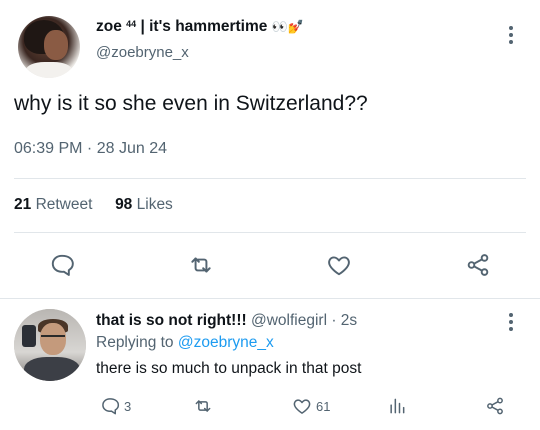 The image size is (540, 430). I want to click on reply-count: 3, so click(128, 406).